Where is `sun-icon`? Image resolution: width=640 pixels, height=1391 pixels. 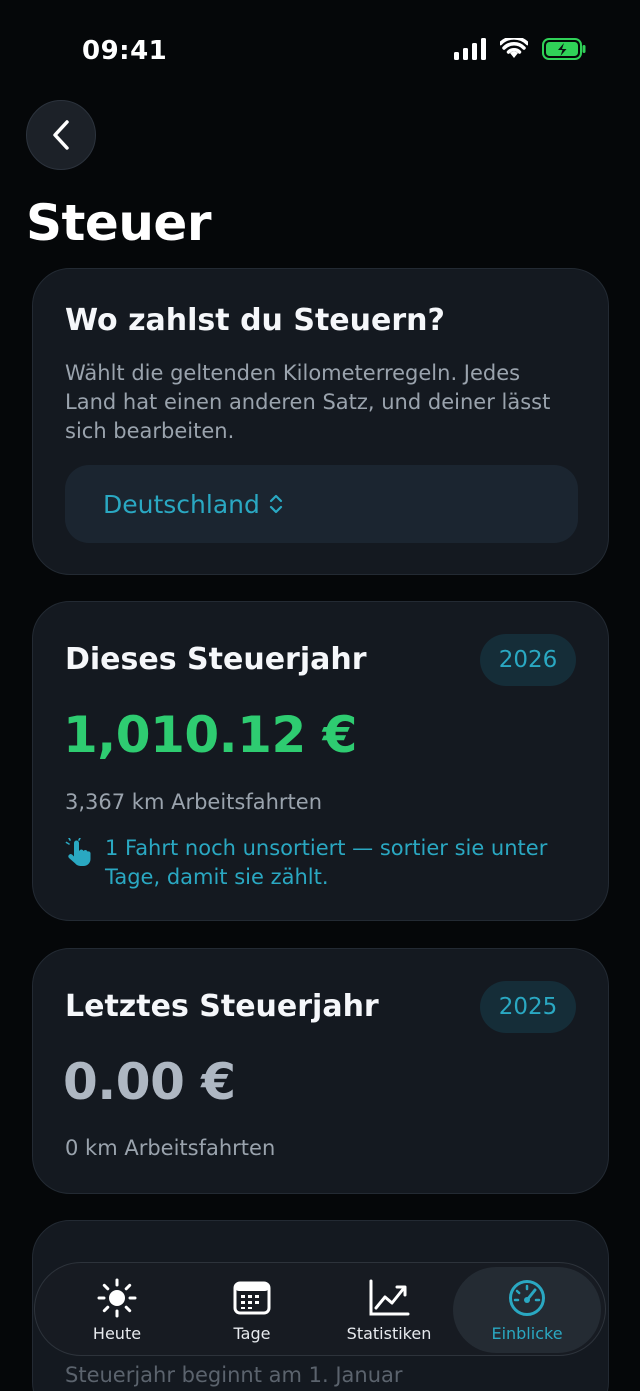
sun-icon is located at coordinates (117, 1297).